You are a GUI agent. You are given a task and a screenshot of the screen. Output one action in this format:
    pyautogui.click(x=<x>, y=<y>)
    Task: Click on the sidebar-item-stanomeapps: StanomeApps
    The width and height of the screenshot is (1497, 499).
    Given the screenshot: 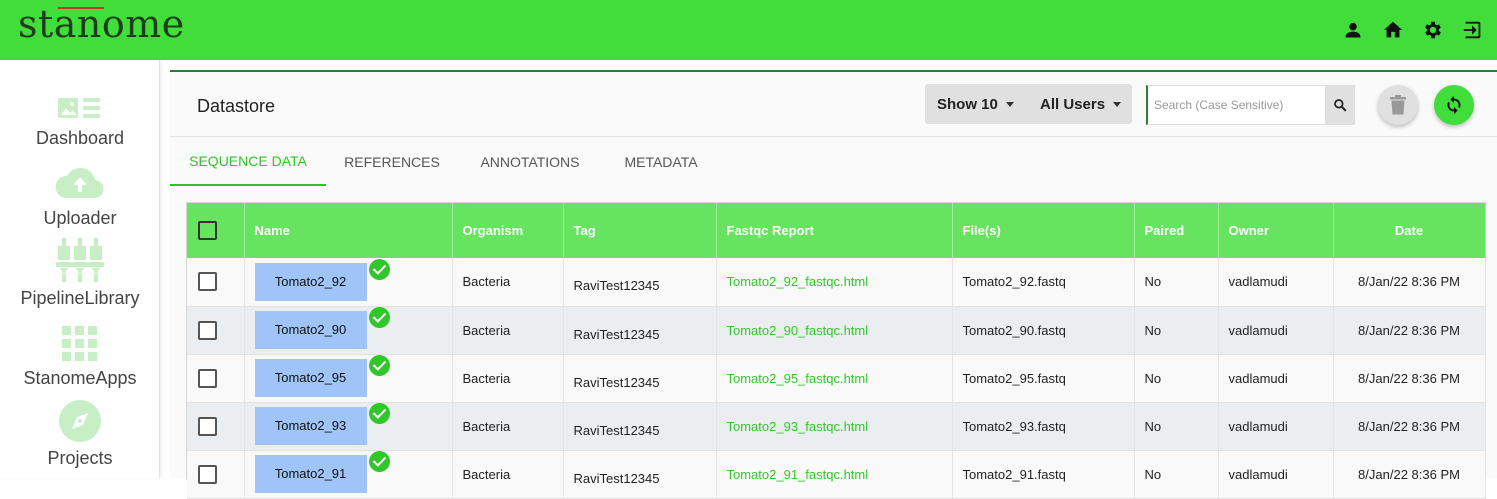 What is the action you would take?
    pyautogui.click(x=80, y=360)
    